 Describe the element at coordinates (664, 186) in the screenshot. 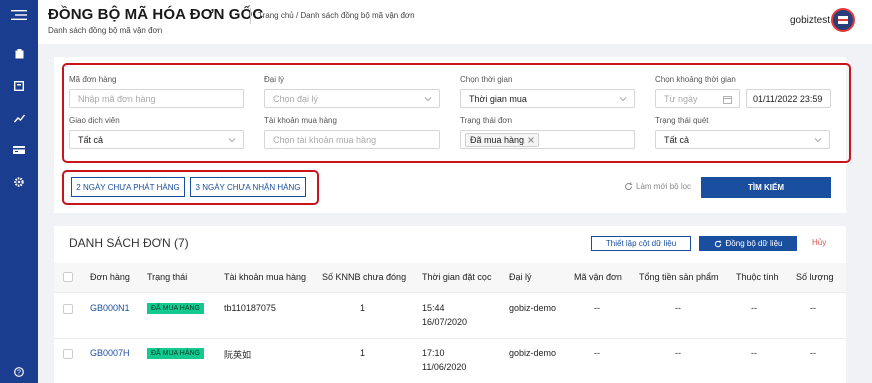

I see `reset-filter-label: Làm mới bộ lọc` at that location.